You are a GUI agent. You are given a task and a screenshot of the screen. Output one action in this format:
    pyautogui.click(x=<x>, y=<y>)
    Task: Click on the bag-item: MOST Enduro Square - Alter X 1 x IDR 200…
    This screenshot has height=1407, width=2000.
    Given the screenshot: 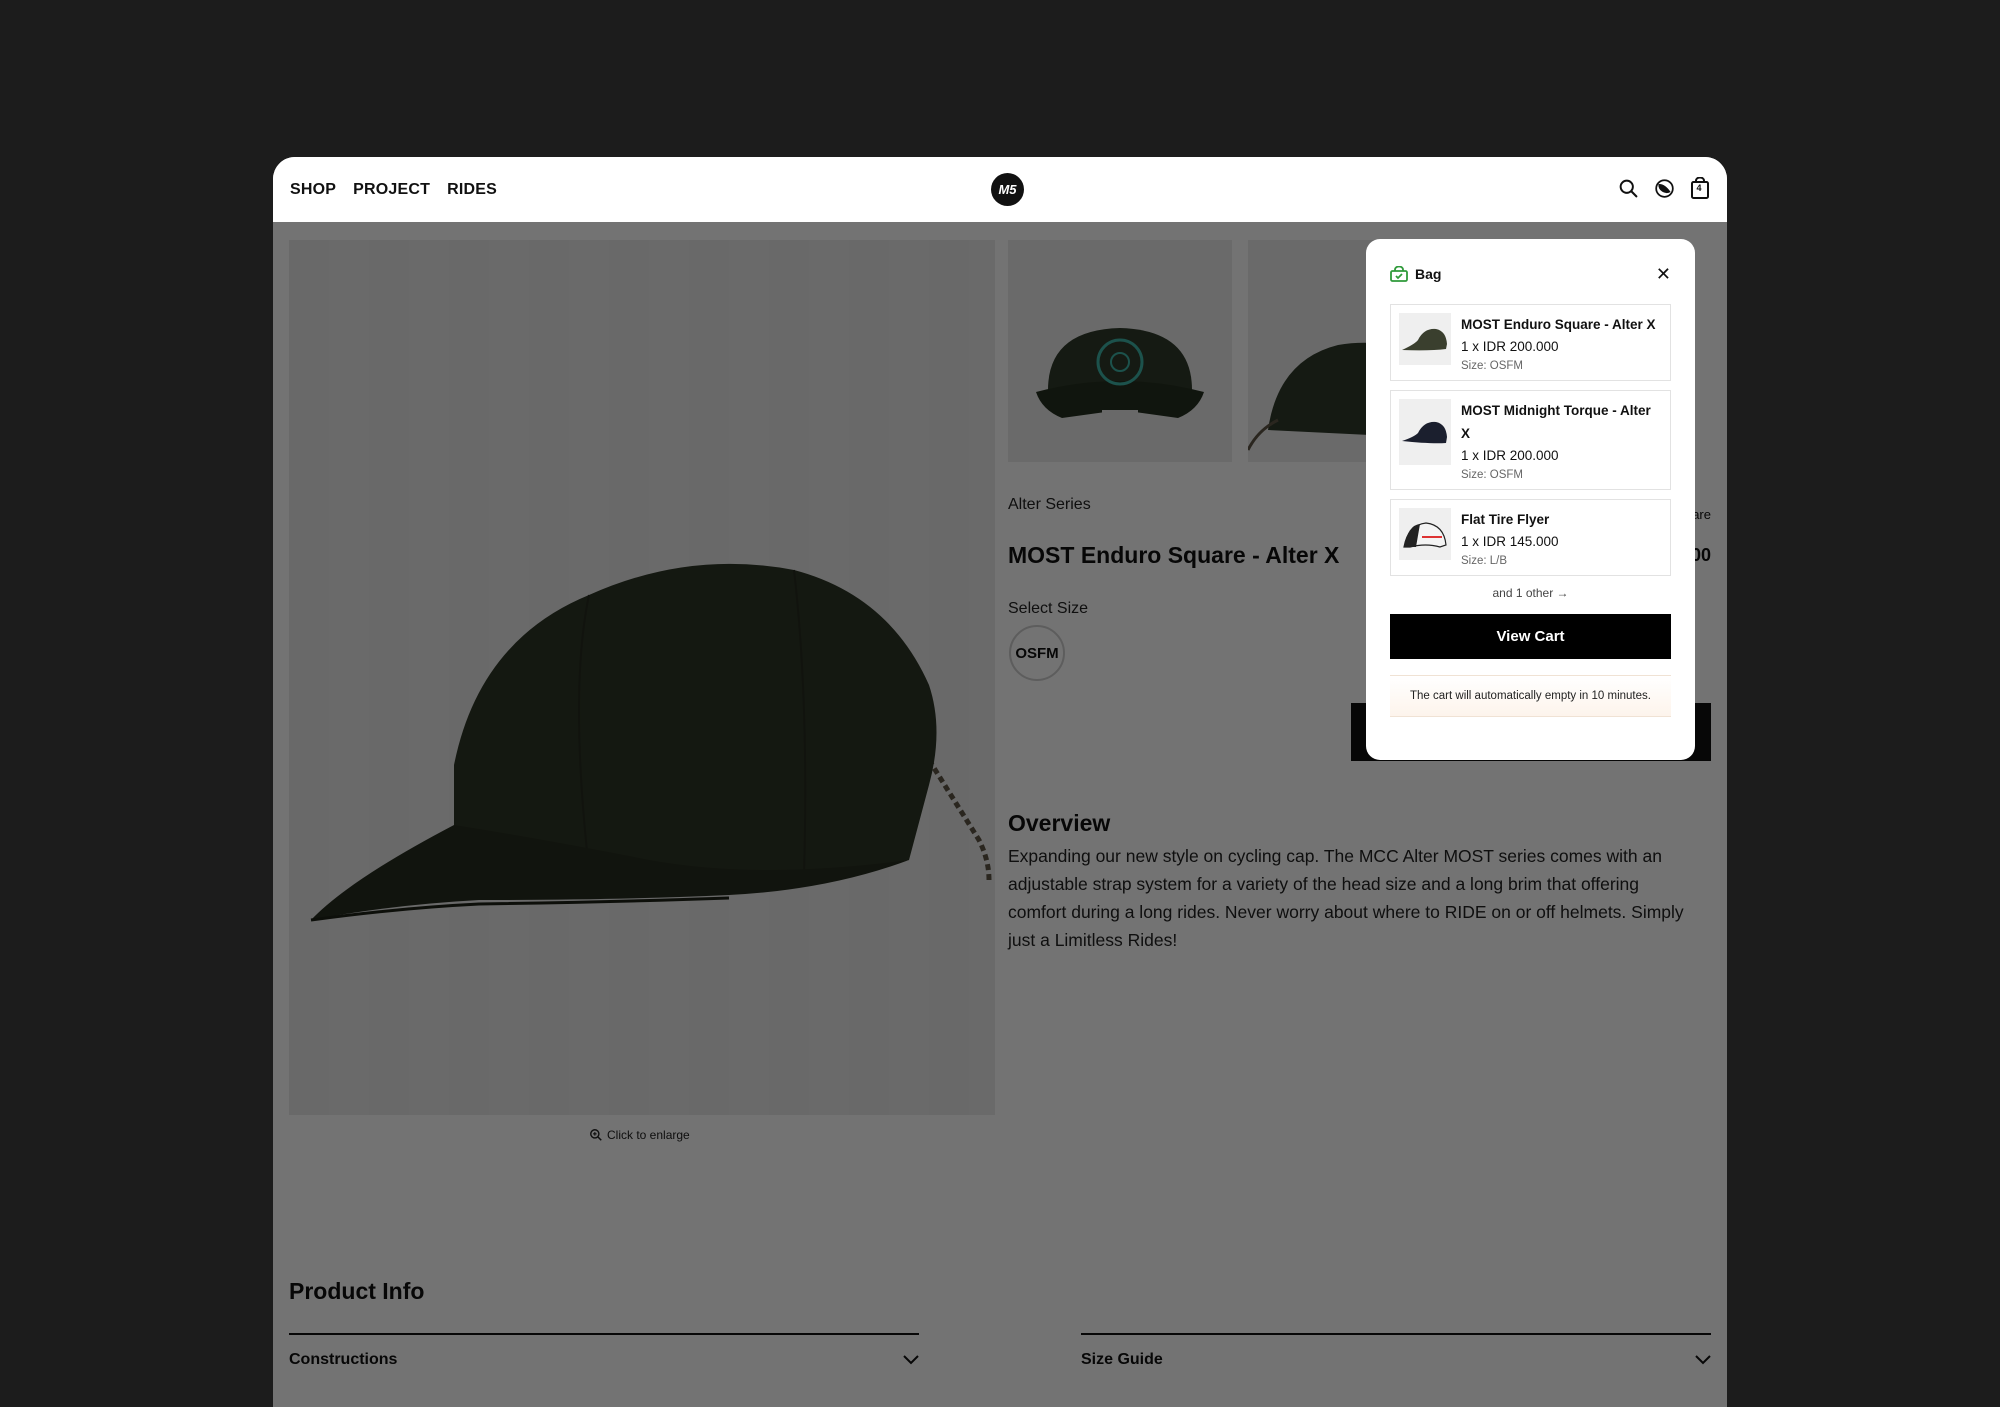 What is the action you would take?
    pyautogui.click(x=1530, y=342)
    